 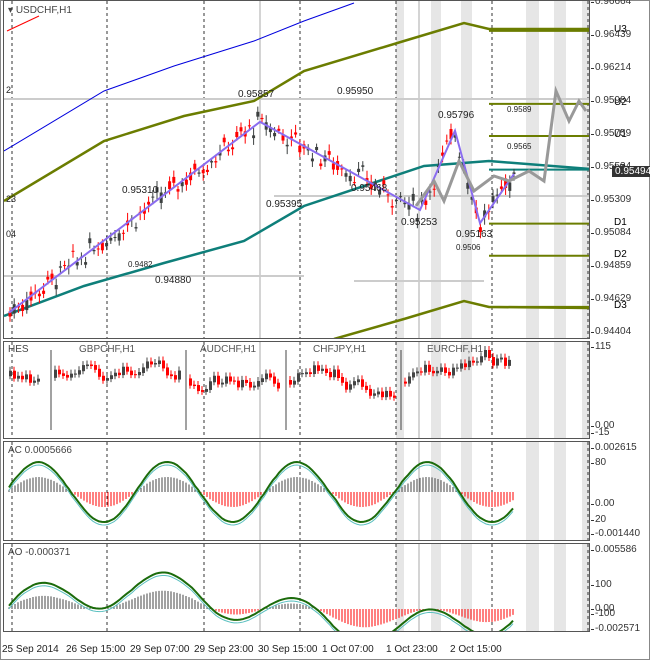 I want to click on axis-tick: 0.002615, so click(x=614, y=447).